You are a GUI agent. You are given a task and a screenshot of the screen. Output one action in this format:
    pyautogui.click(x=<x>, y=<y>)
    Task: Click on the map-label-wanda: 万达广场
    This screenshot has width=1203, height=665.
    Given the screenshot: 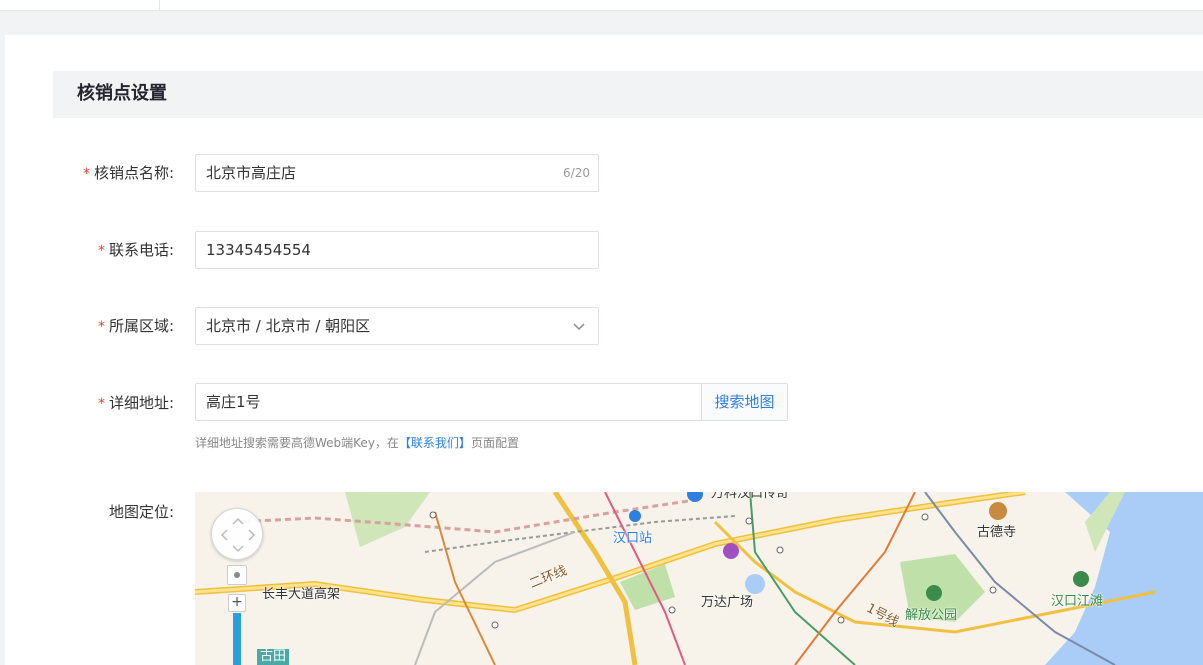 What is the action you would take?
    pyautogui.click(x=727, y=602)
    